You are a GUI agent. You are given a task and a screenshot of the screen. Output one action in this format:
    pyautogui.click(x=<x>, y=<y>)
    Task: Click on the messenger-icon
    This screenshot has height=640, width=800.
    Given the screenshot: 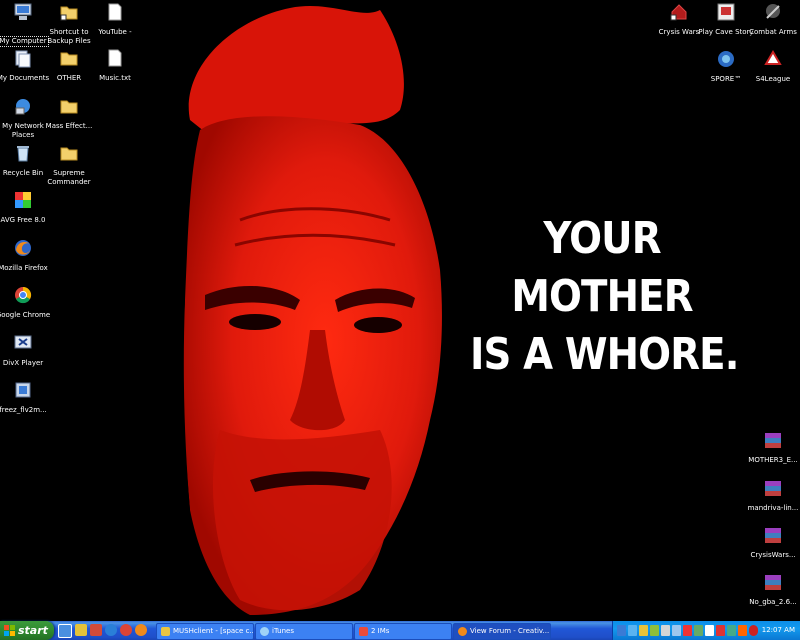 What is the action you would take?
    pyautogui.click(x=96, y=630)
    